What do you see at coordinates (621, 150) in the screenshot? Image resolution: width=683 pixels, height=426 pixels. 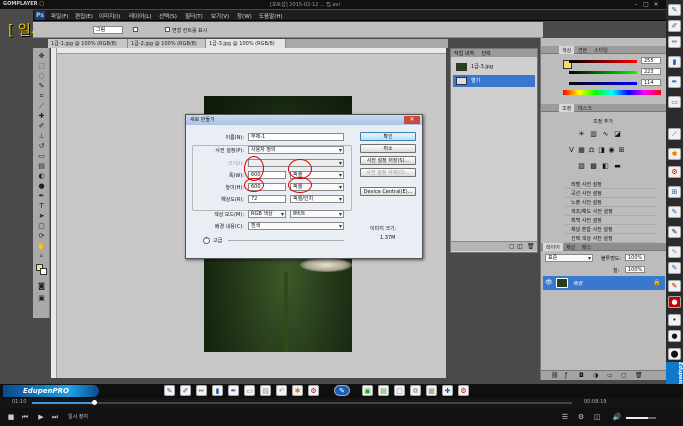 I see `channel-mixer-icon: ⊞` at bounding box center [621, 150].